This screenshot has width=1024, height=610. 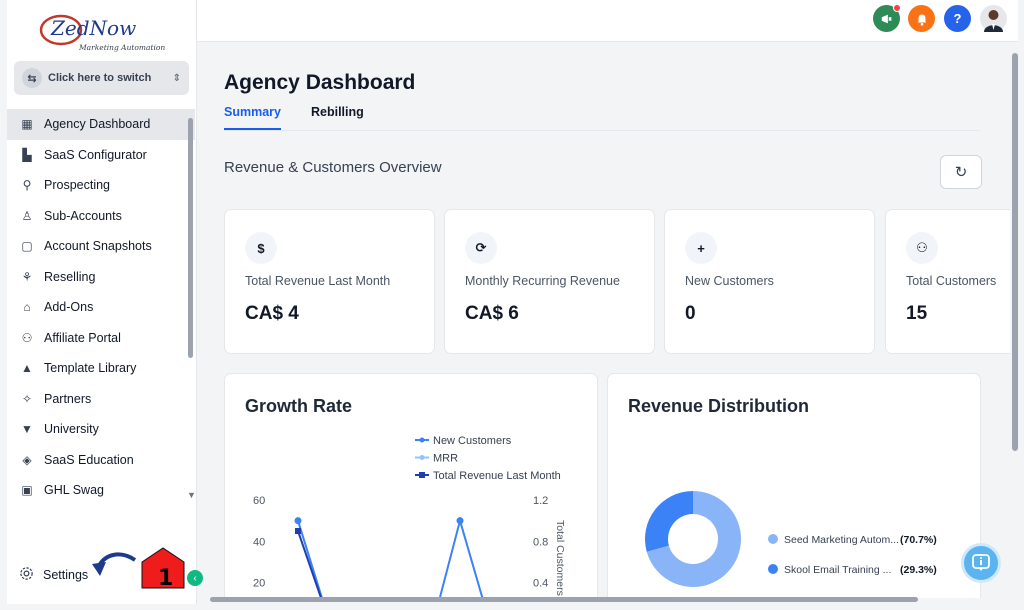 What do you see at coordinates (318, 281) in the screenshot?
I see `stat-label: Total Revenue Last Month` at bounding box center [318, 281].